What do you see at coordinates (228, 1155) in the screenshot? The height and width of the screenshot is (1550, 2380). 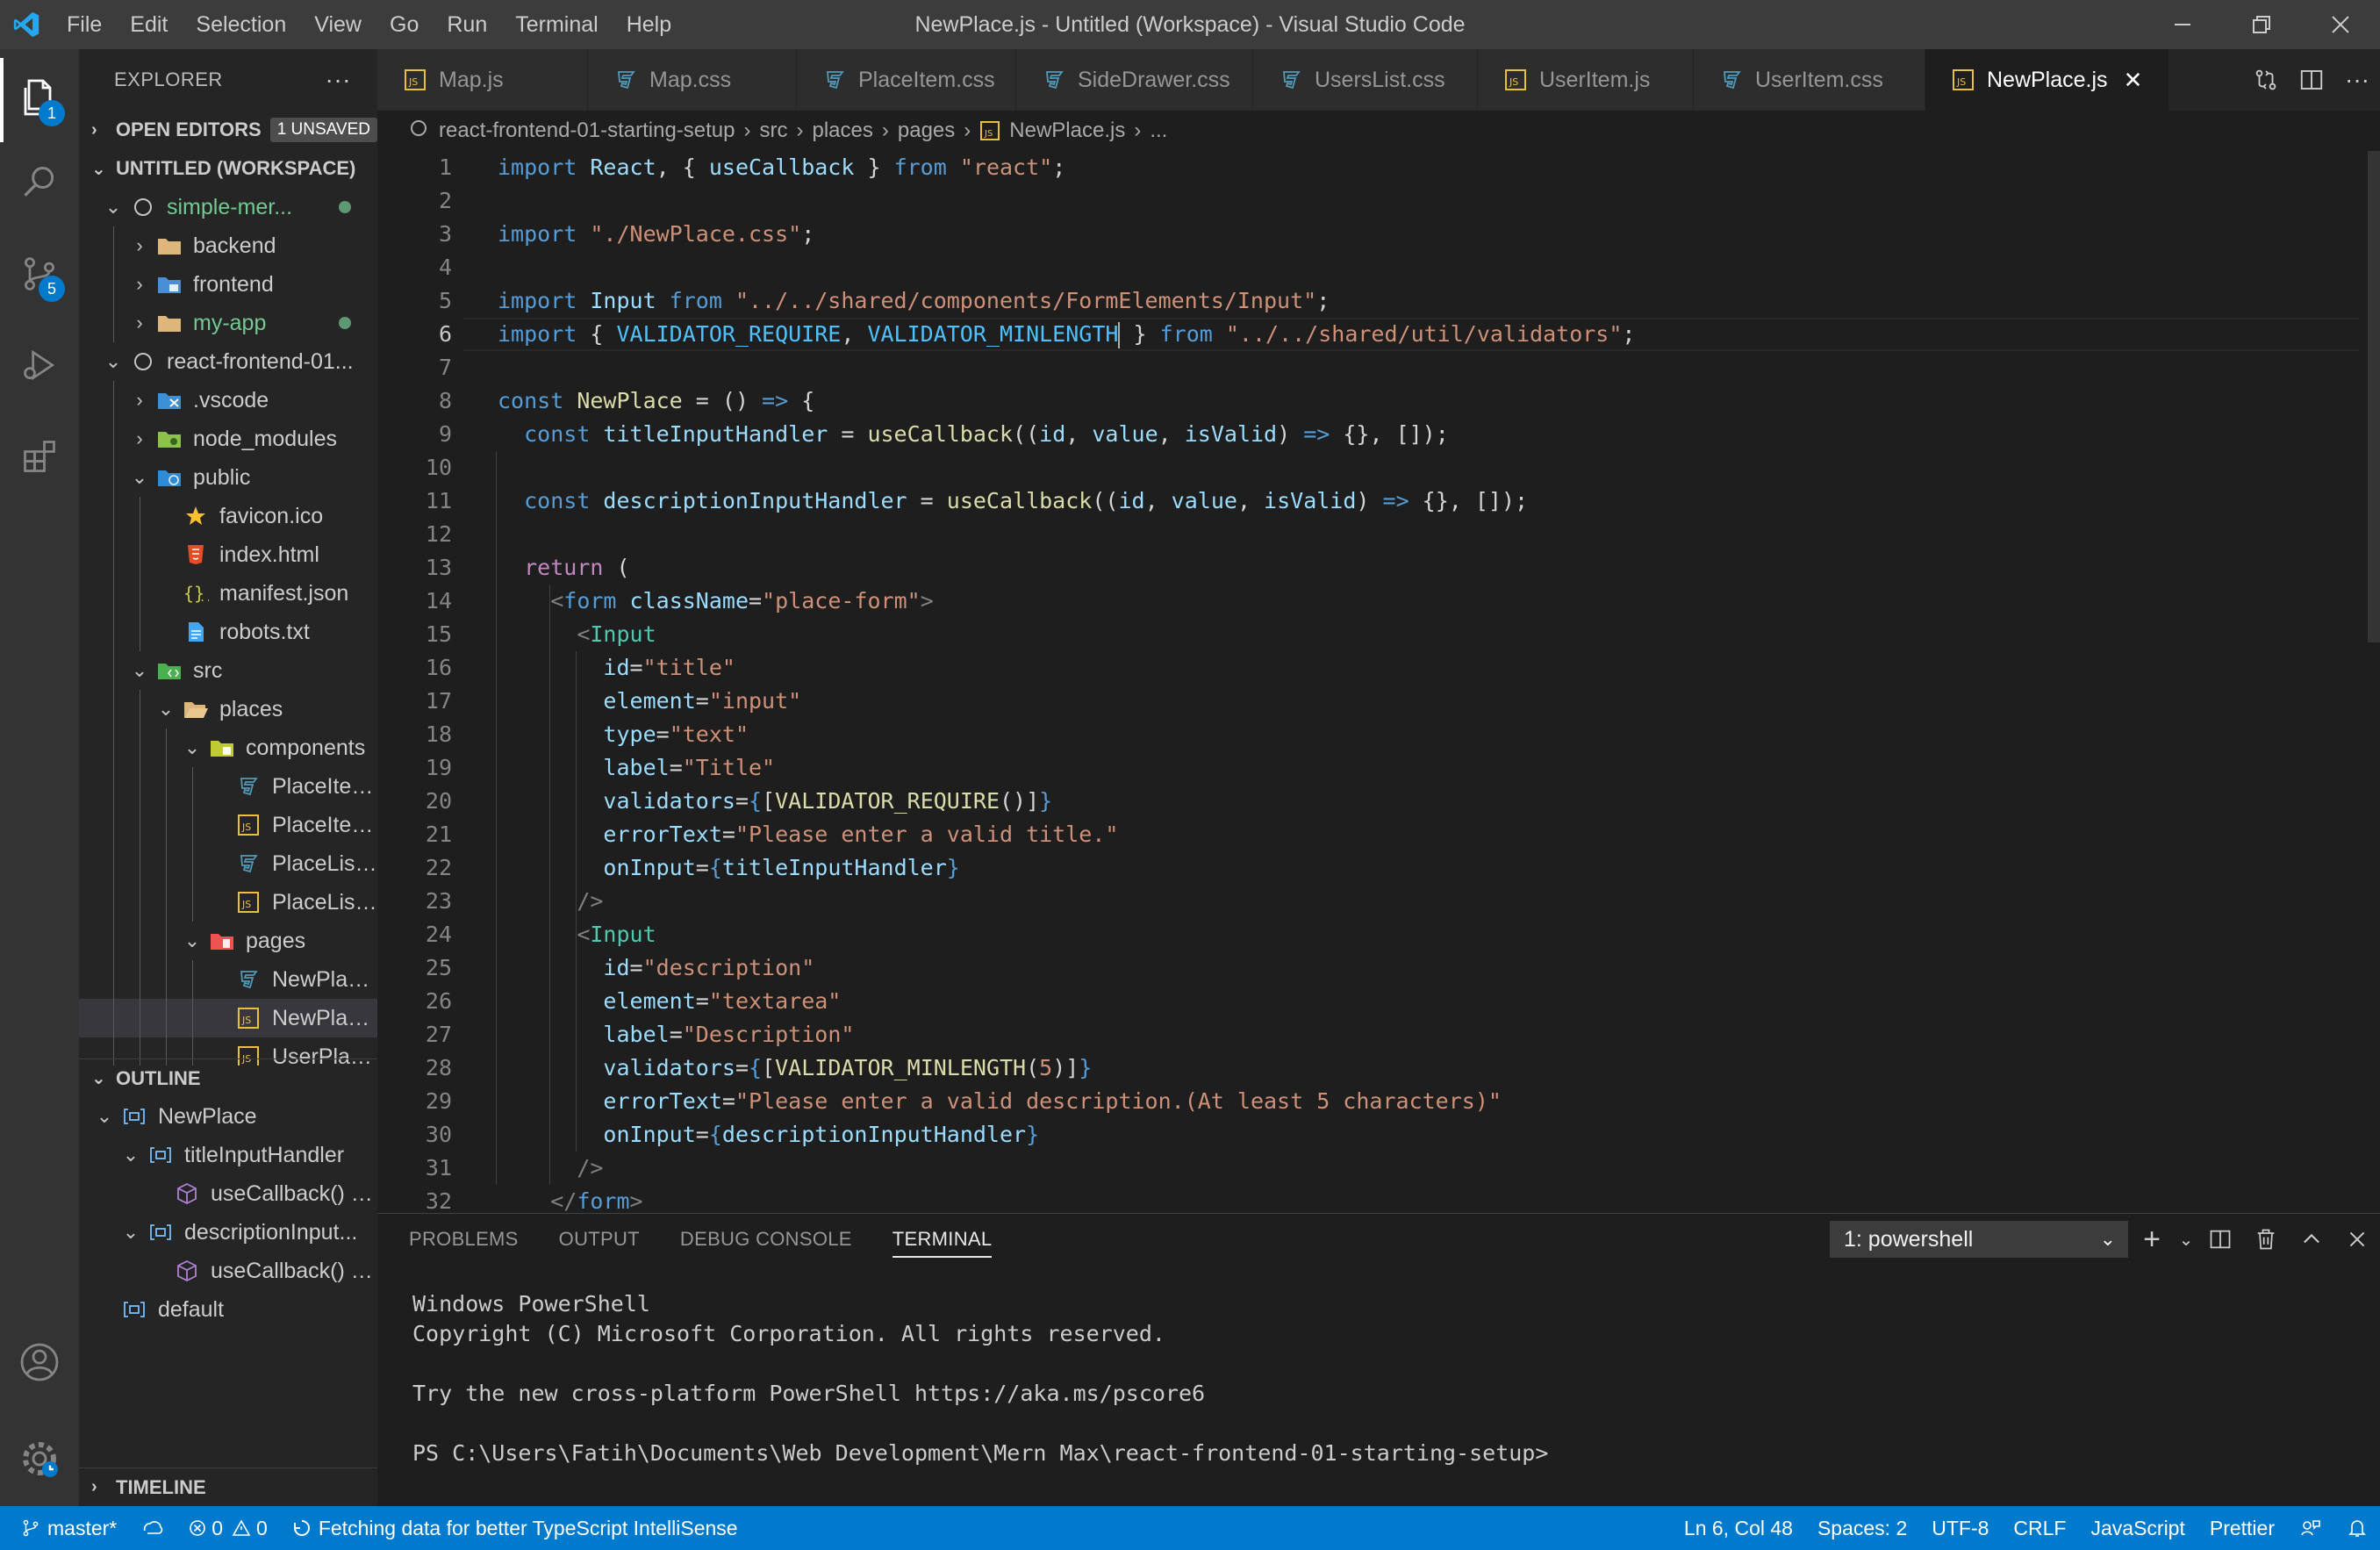 I see `outline-item: ⌄ titleInputHandler` at bounding box center [228, 1155].